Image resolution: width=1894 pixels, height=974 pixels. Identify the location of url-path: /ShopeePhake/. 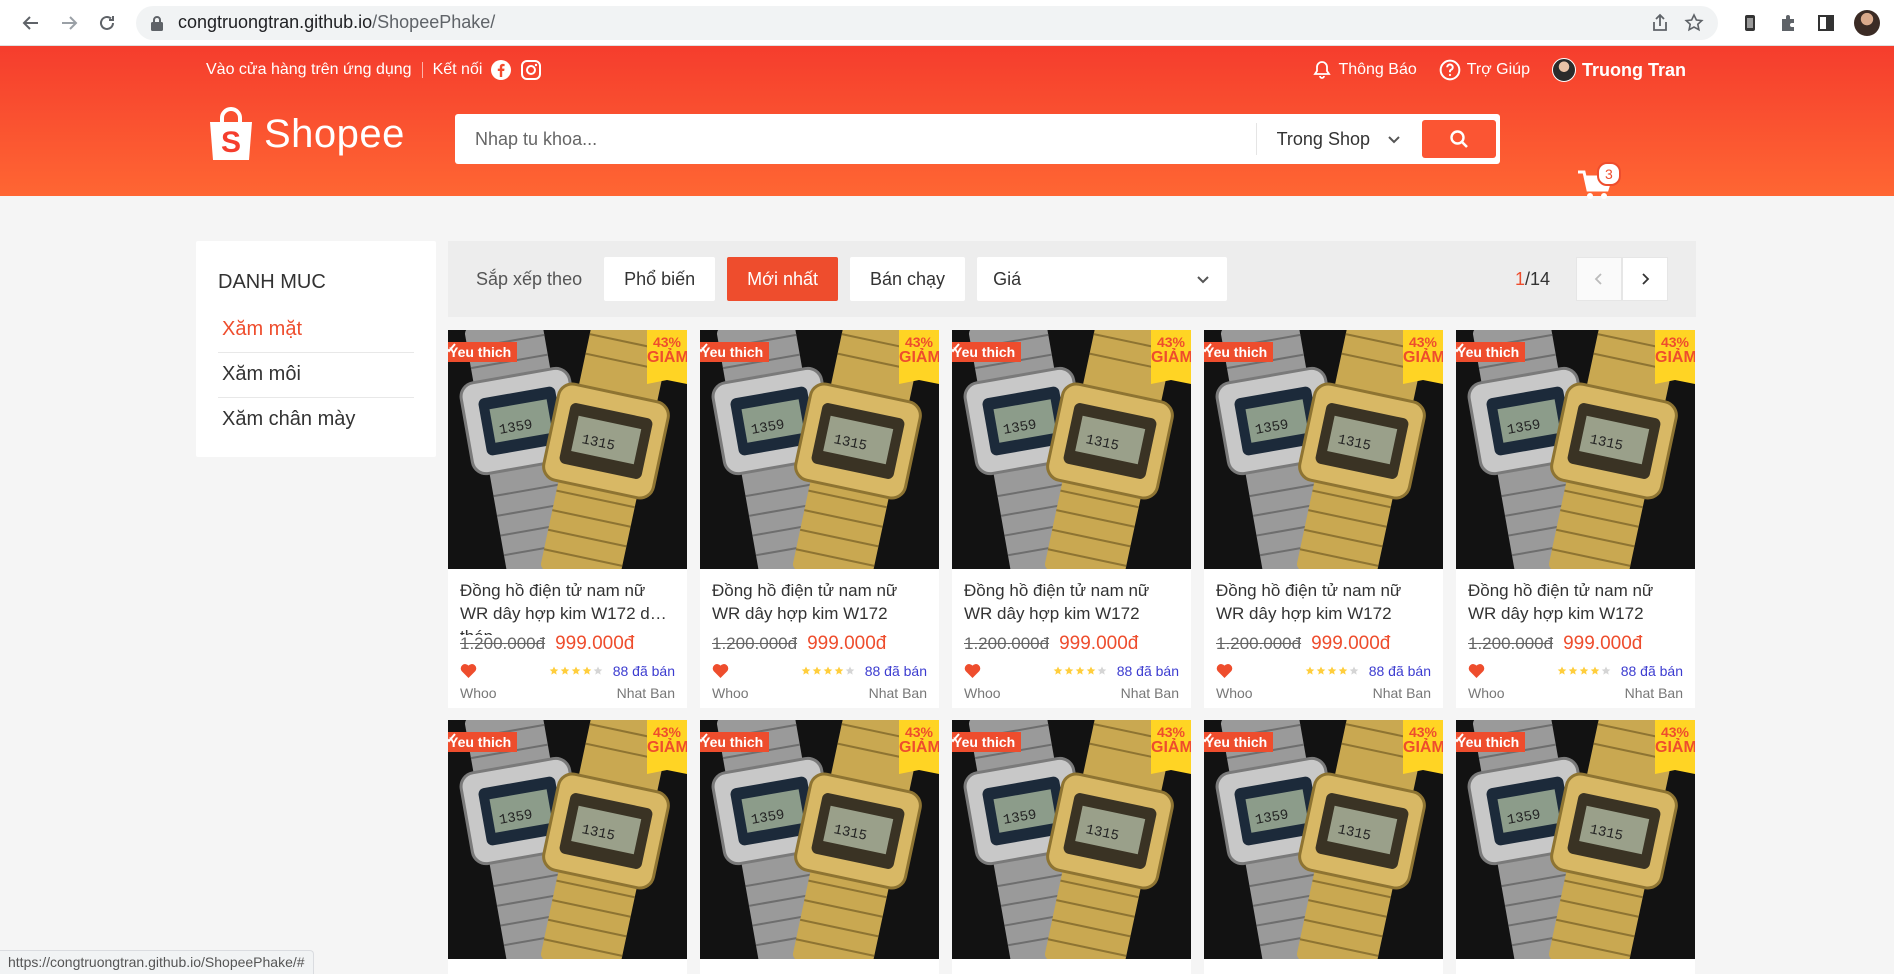
(434, 22).